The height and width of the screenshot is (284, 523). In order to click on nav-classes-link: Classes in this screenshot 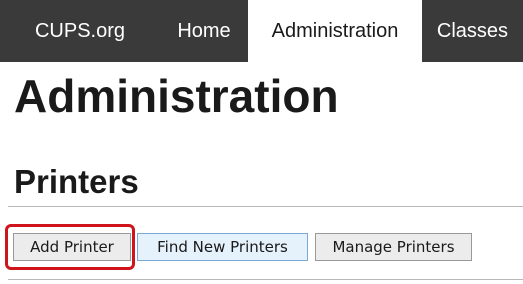, I will do `click(472, 31)`.